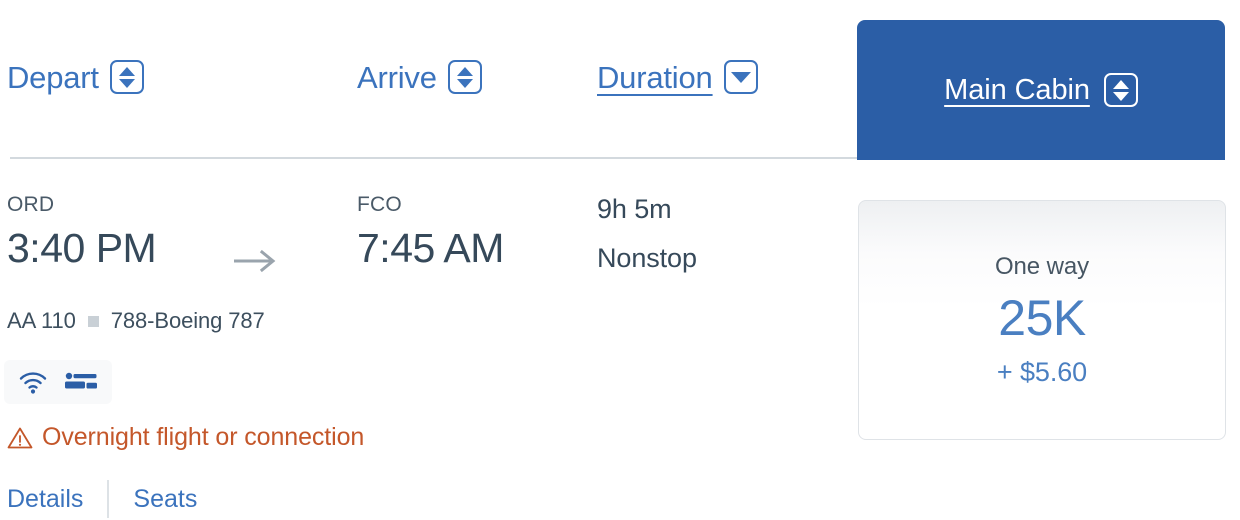  What do you see at coordinates (53, 77) in the screenshot?
I see `sort-column-depart-label: Depart` at bounding box center [53, 77].